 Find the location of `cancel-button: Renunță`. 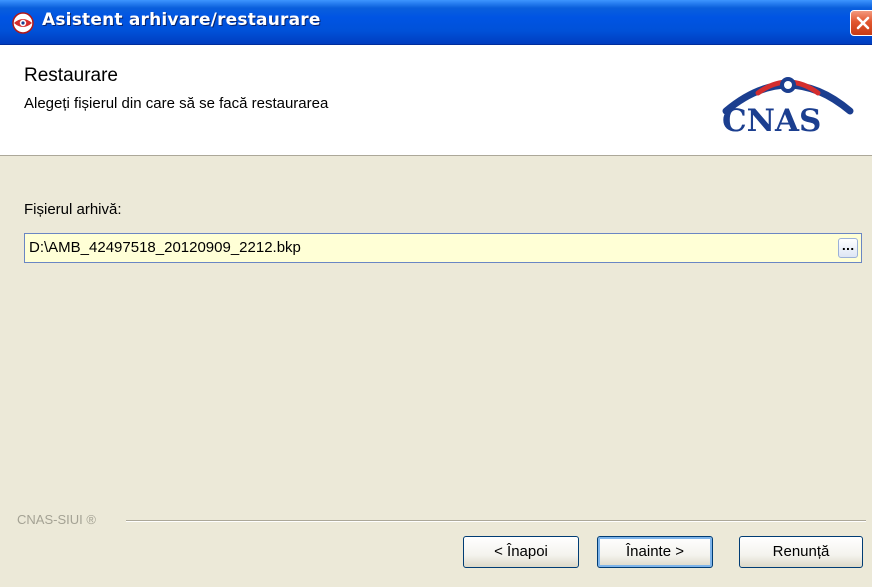

cancel-button: Renunță is located at coordinates (801, 552).